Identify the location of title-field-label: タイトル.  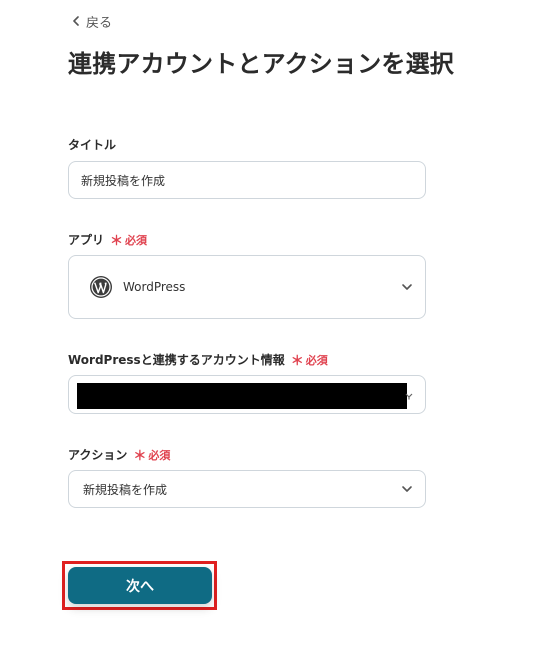
(92, 144).